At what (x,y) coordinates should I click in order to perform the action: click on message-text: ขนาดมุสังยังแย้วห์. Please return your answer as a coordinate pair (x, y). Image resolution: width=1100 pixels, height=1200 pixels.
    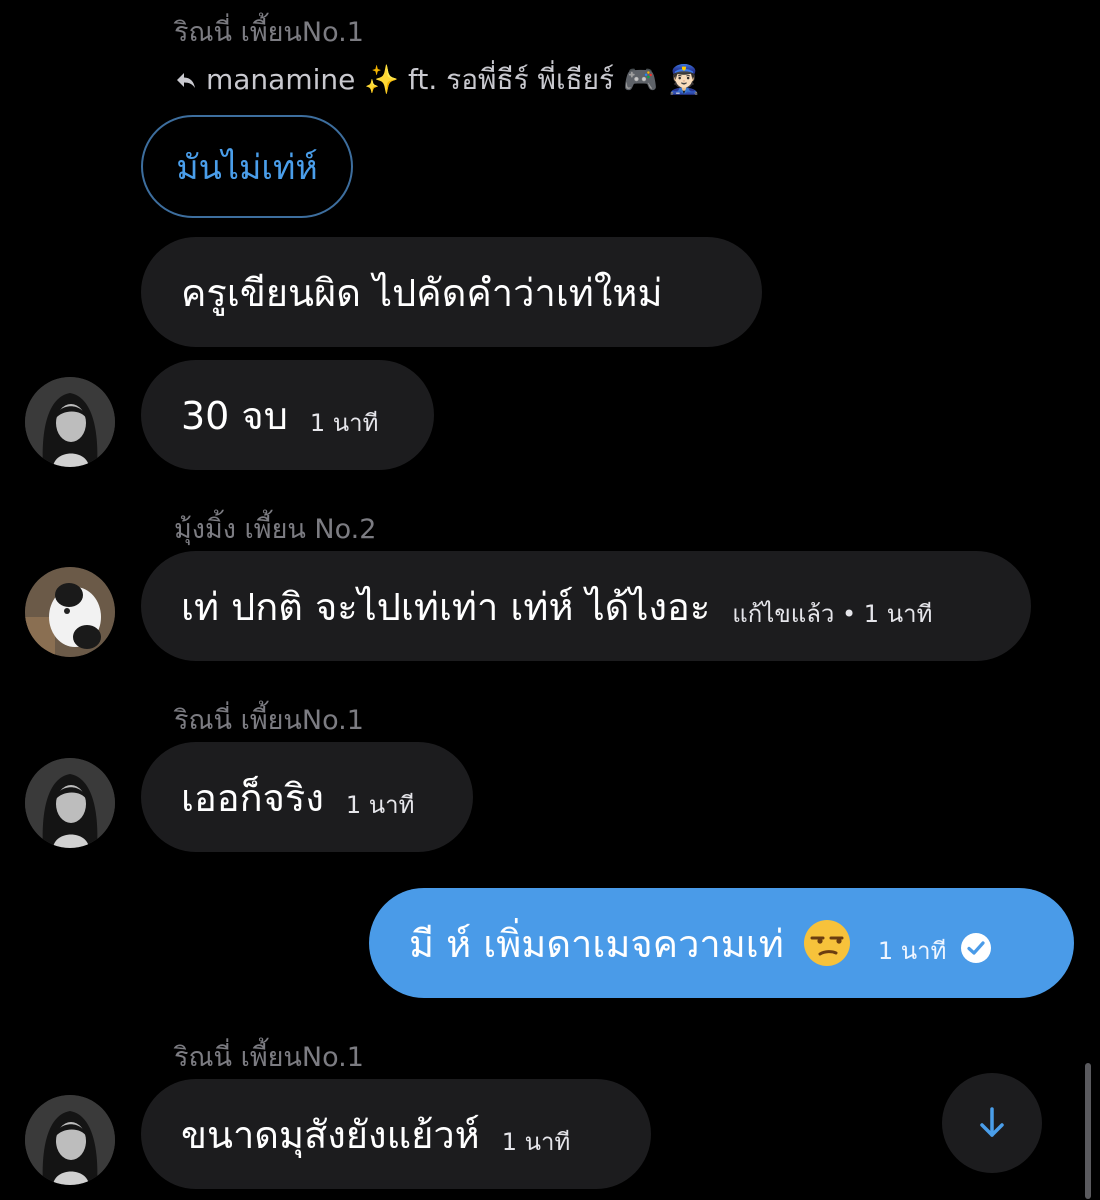
    Looking at the image, I should click on (330, 1134).